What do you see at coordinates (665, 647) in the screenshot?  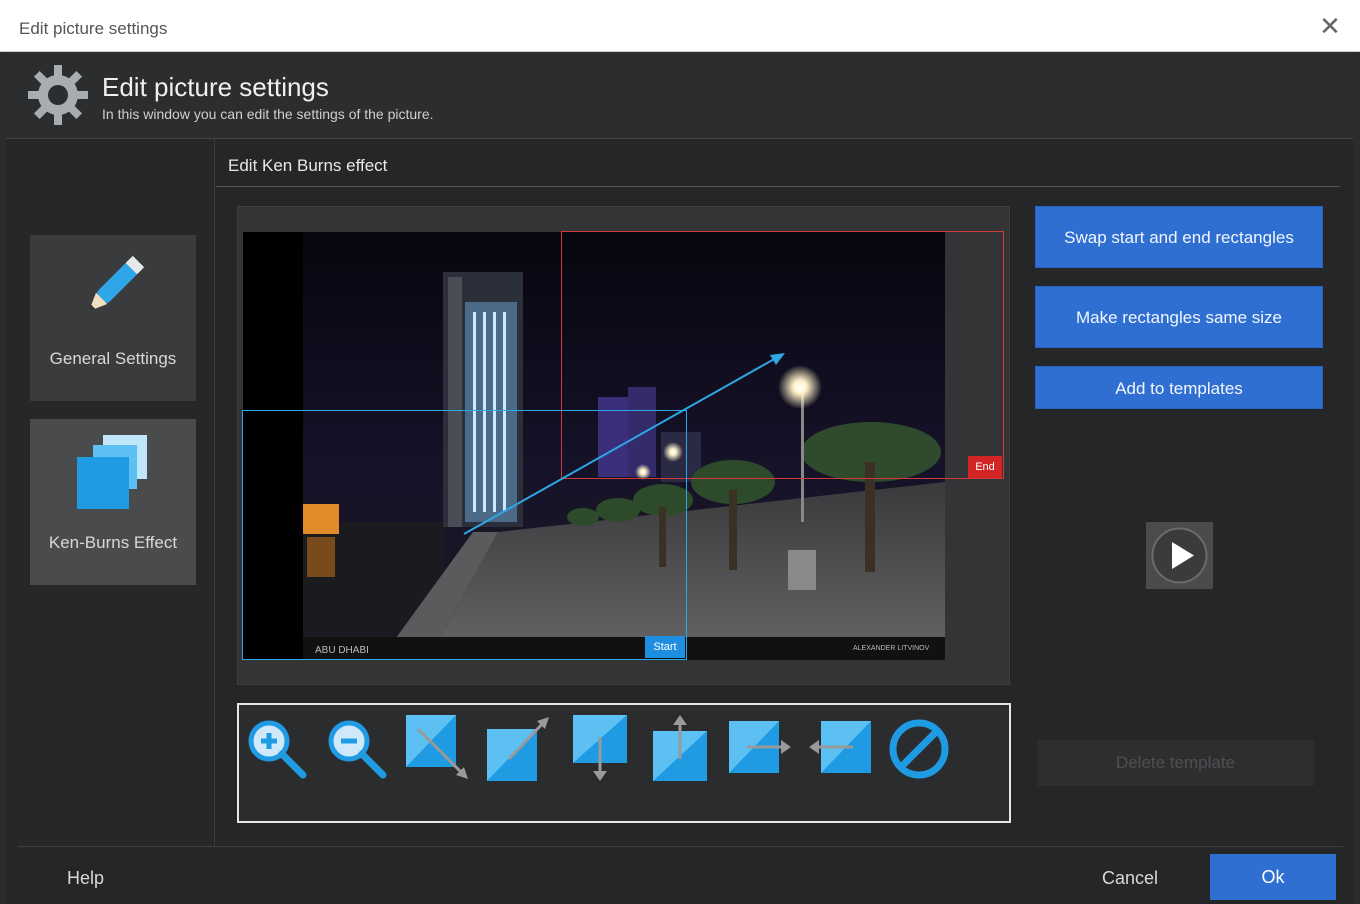 I see `start-tag: Start` at bounding box center [665, 647].